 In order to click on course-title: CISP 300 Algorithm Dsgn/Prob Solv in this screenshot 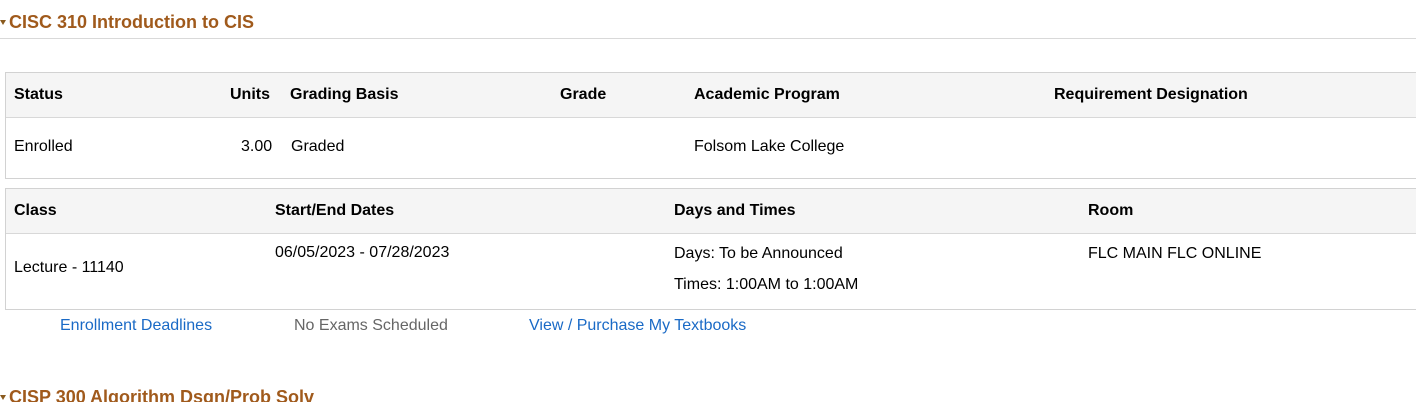, I will do `click(161, 394)`.